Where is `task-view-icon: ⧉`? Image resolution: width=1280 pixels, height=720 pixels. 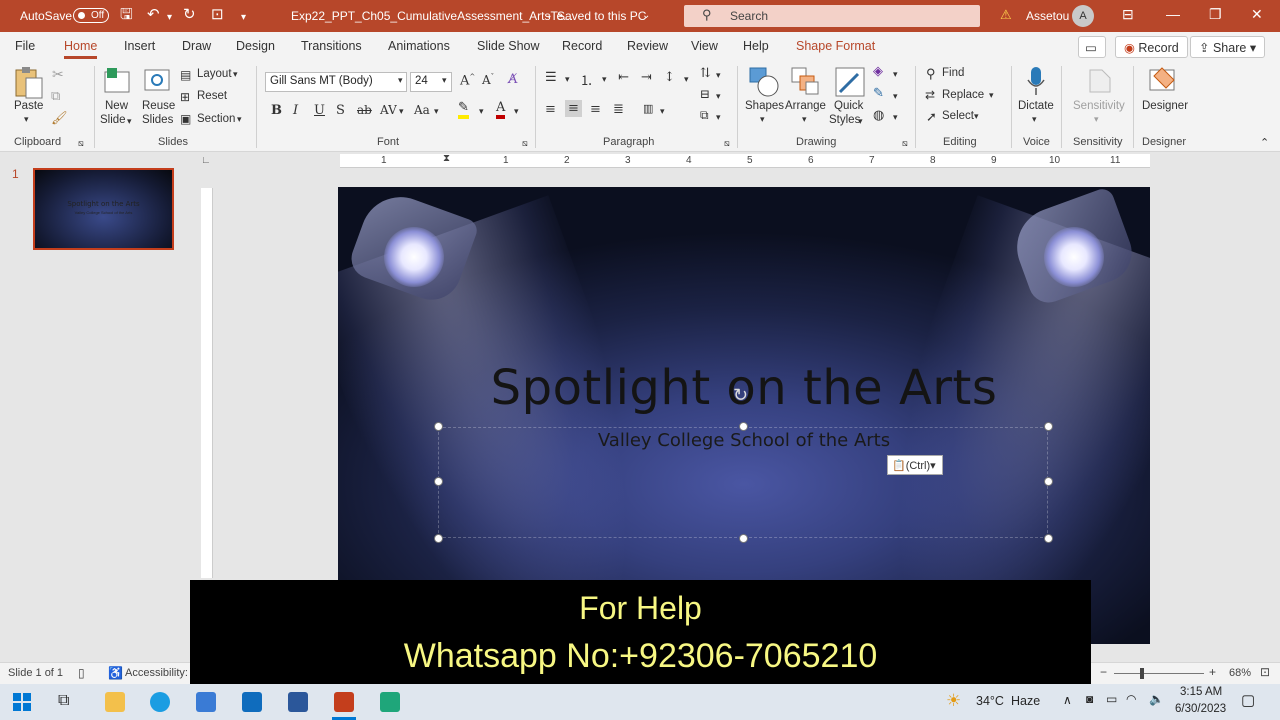 task-view-icon: ⧉ is located at coordinates (63, 701).